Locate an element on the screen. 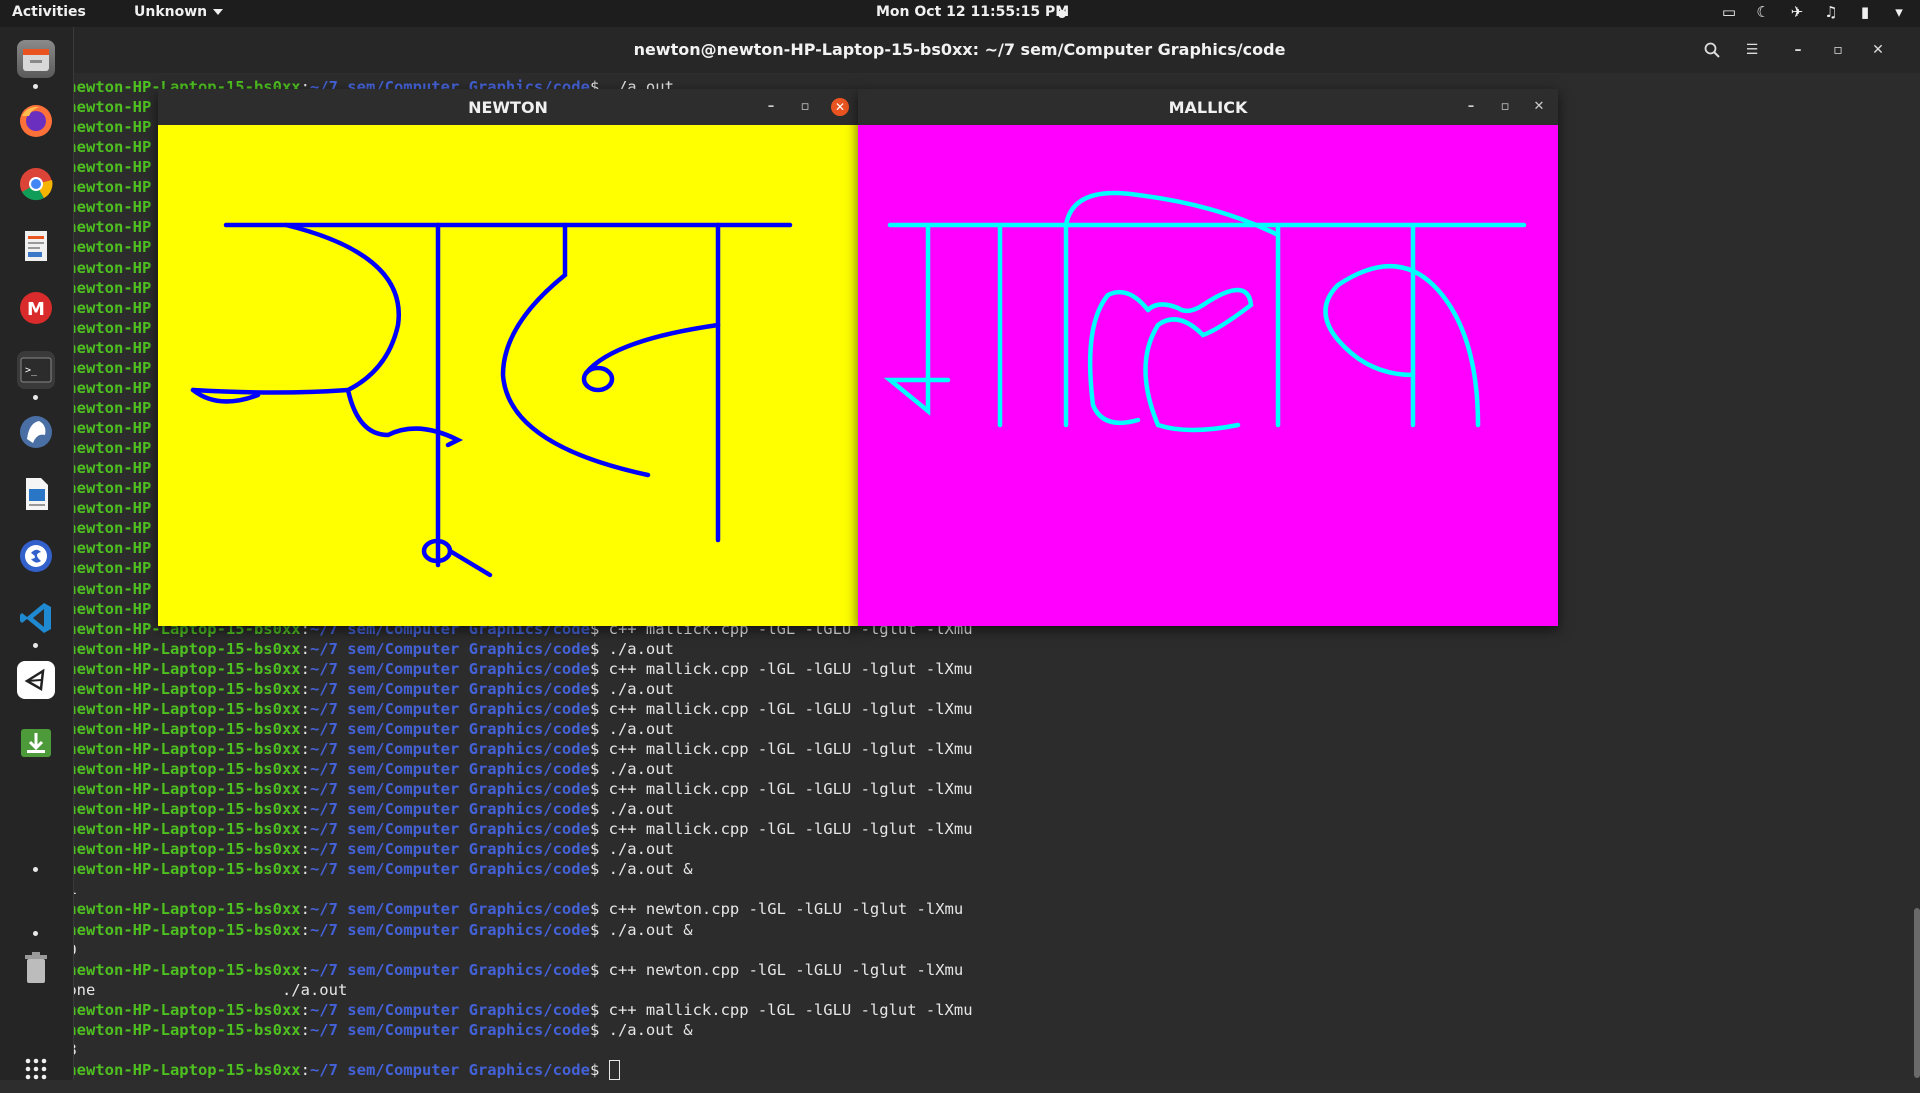  activities-button: Activities is located at coordinates (49, 12).